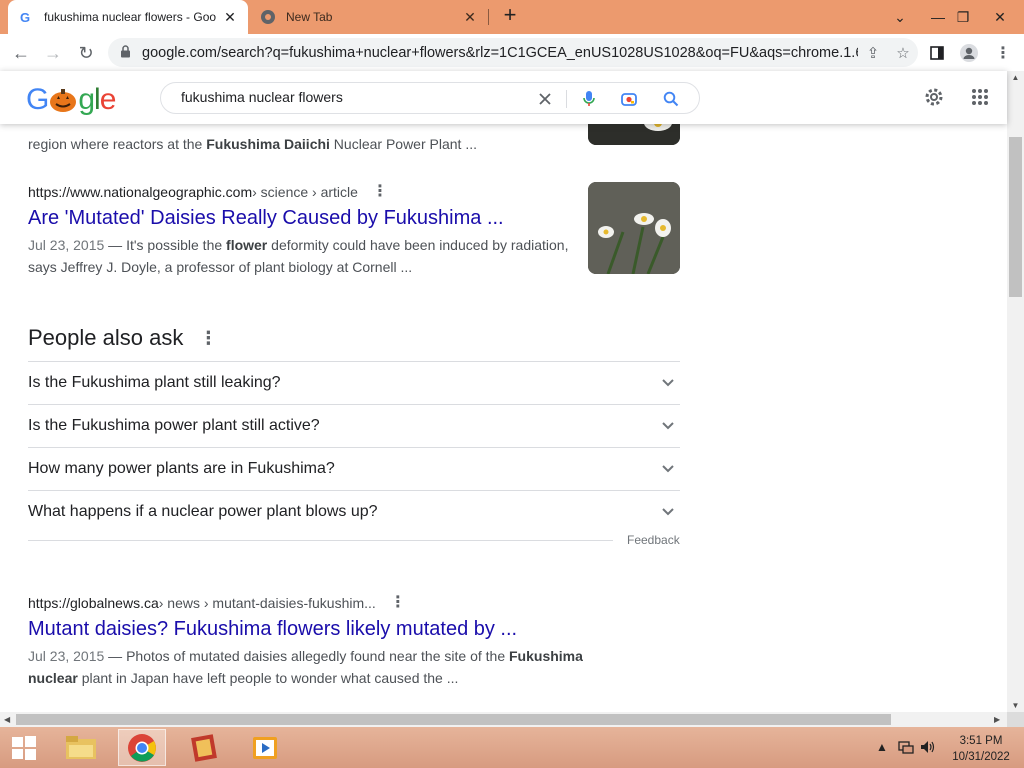  I want to click on new-tab-button: +, so click(510, 15).